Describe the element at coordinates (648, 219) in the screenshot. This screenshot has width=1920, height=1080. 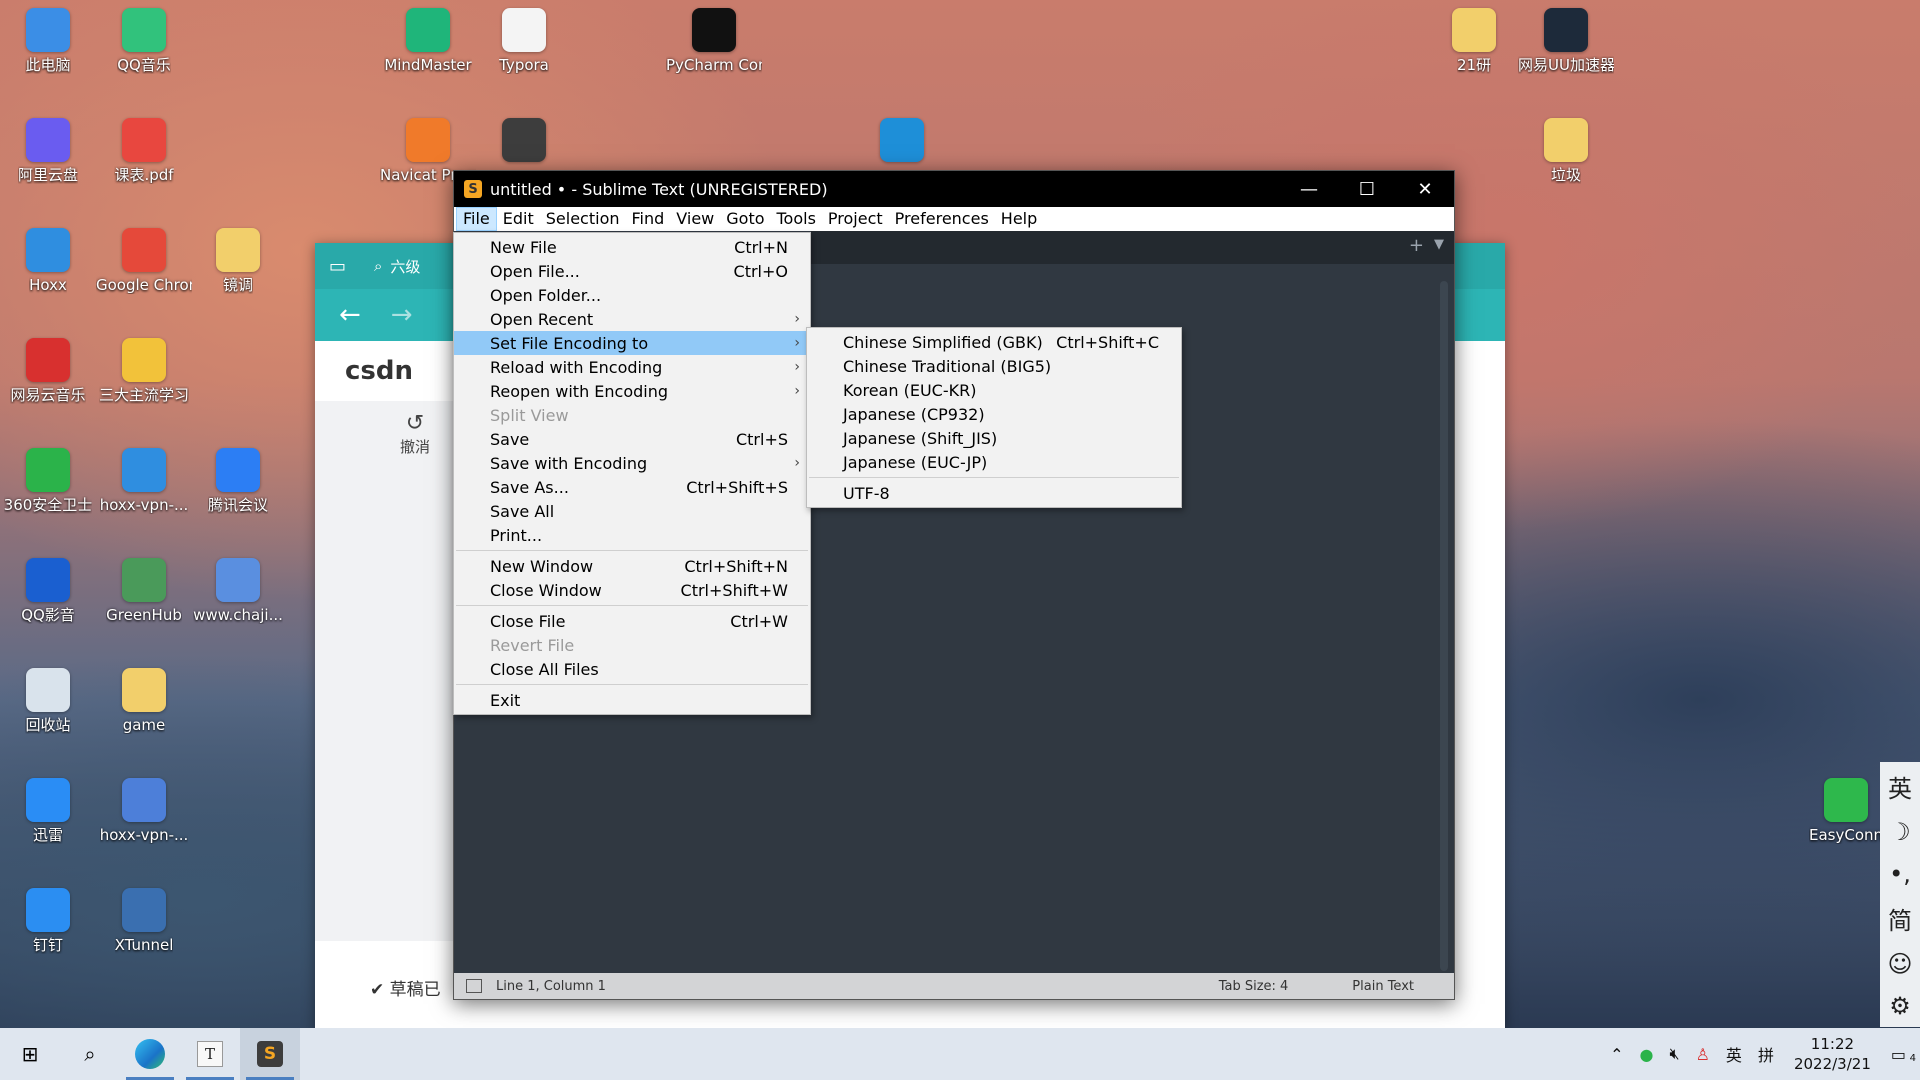
I see `menu-find: Find` at that location.